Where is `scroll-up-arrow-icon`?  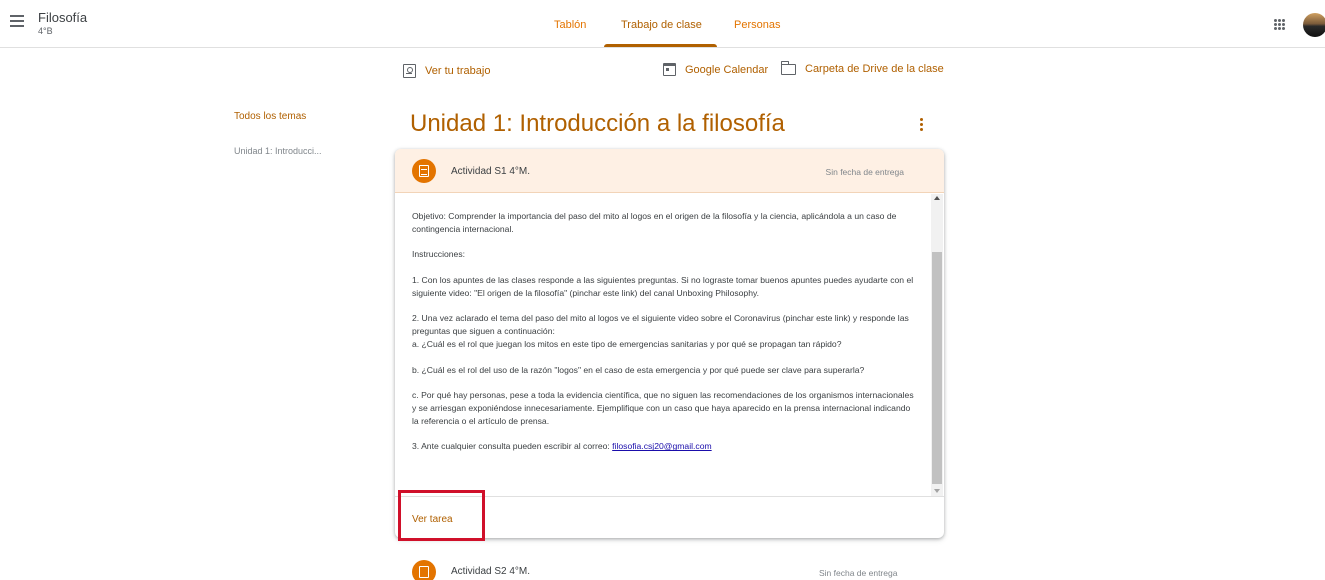
scroll-up-arrow-icon is located at coordinates (937, 198).